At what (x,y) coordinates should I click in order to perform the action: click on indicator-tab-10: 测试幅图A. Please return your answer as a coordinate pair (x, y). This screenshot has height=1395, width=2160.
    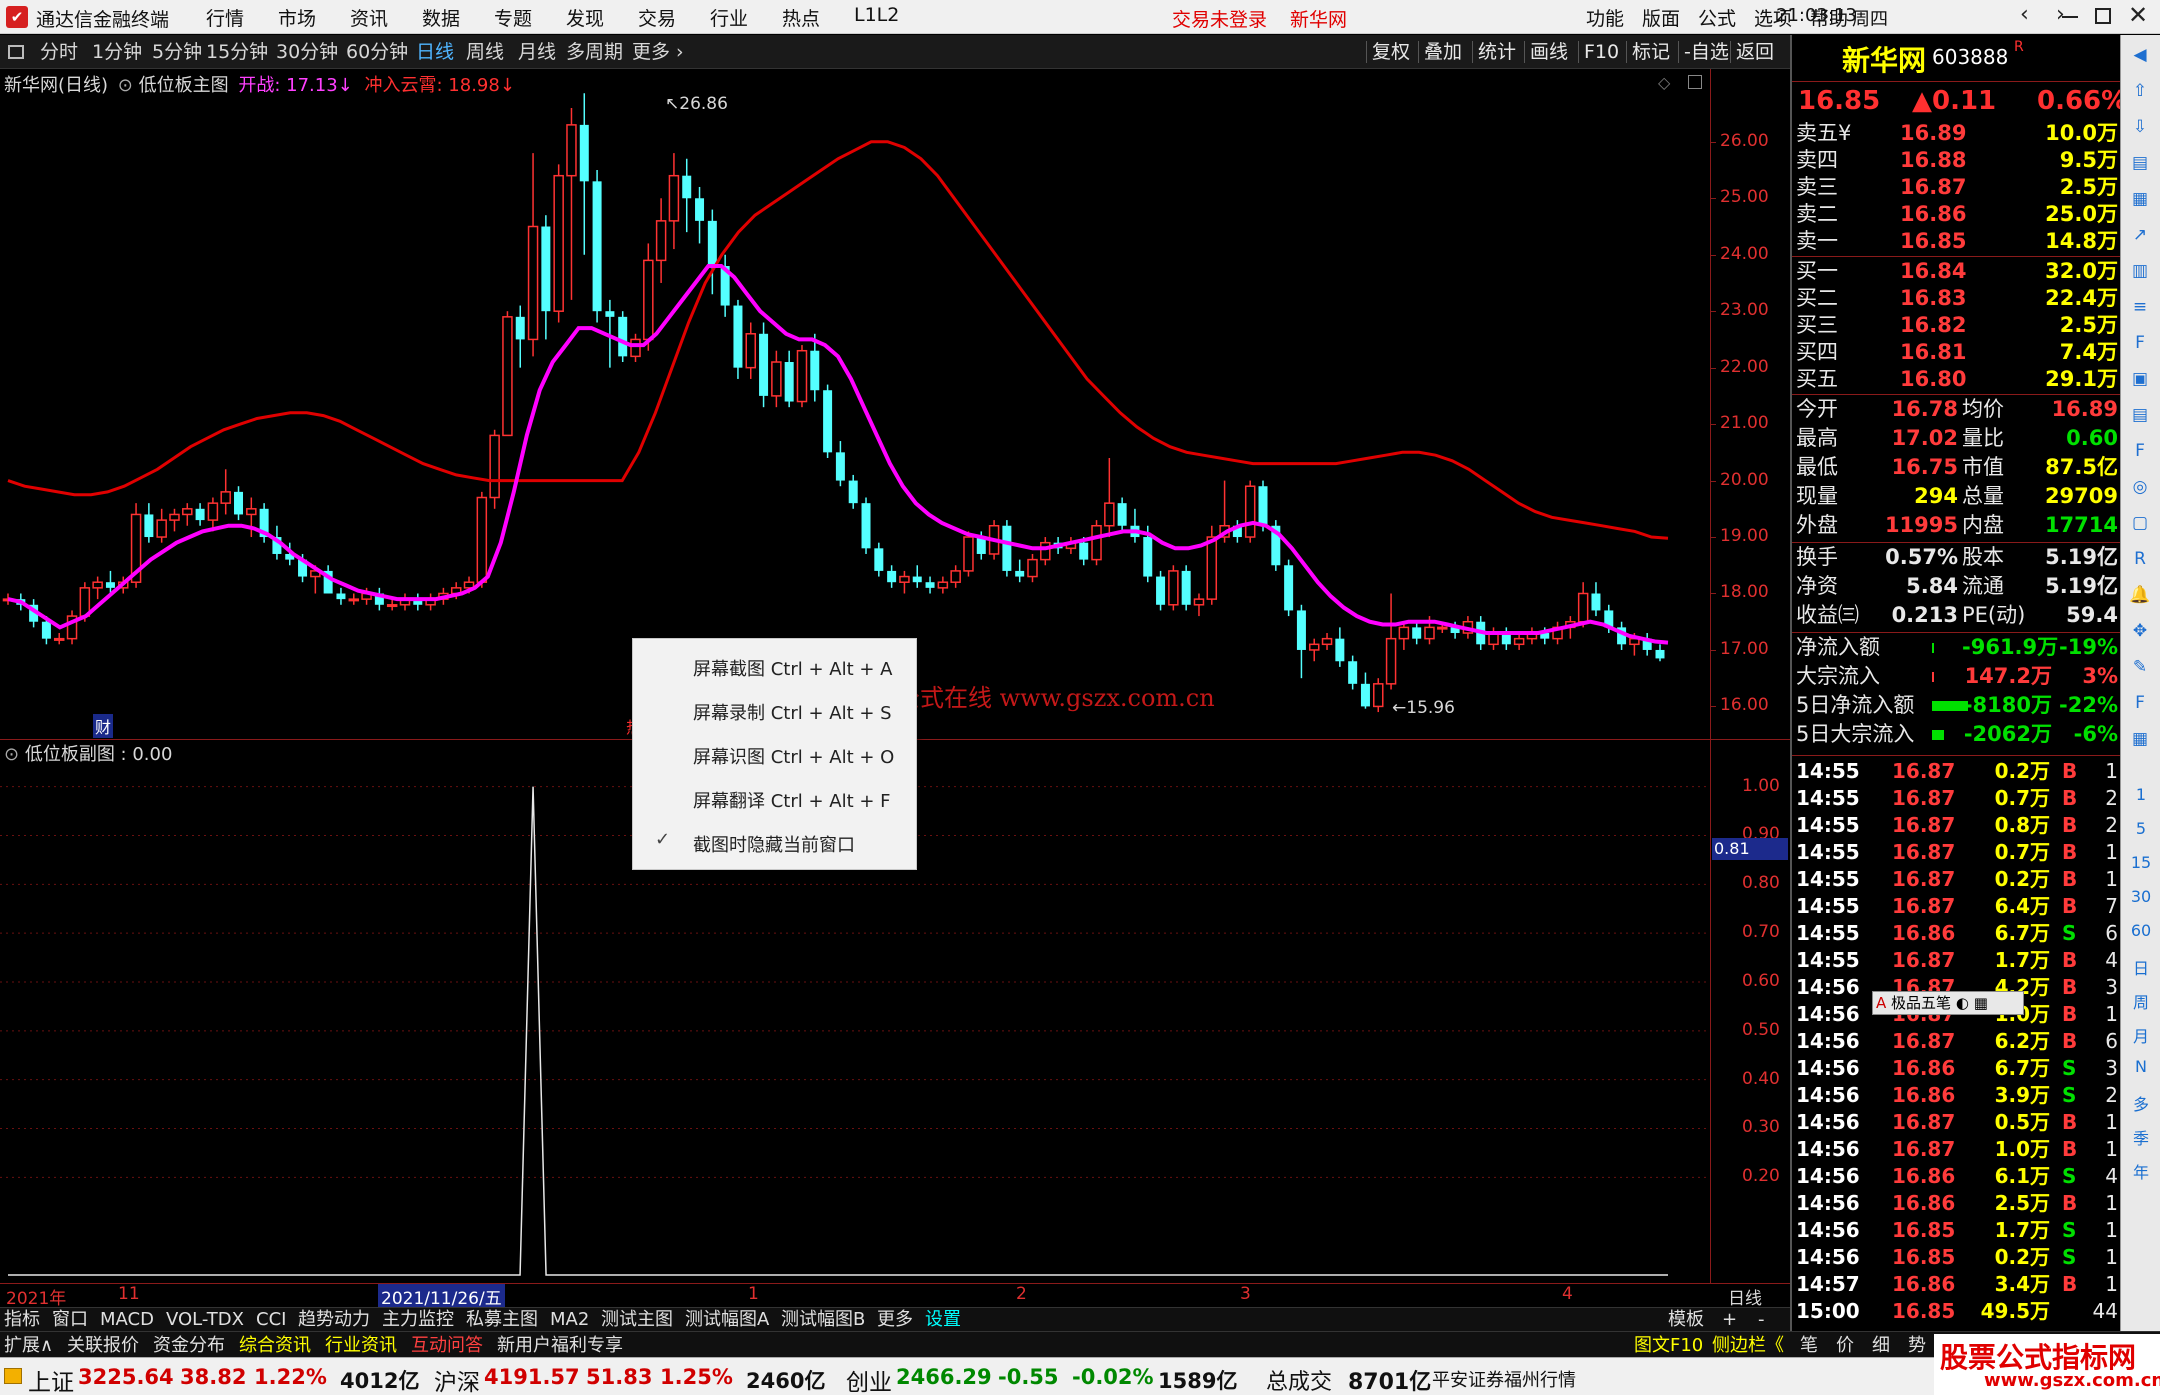
    Looking at the image, I should click on (727, 1320).